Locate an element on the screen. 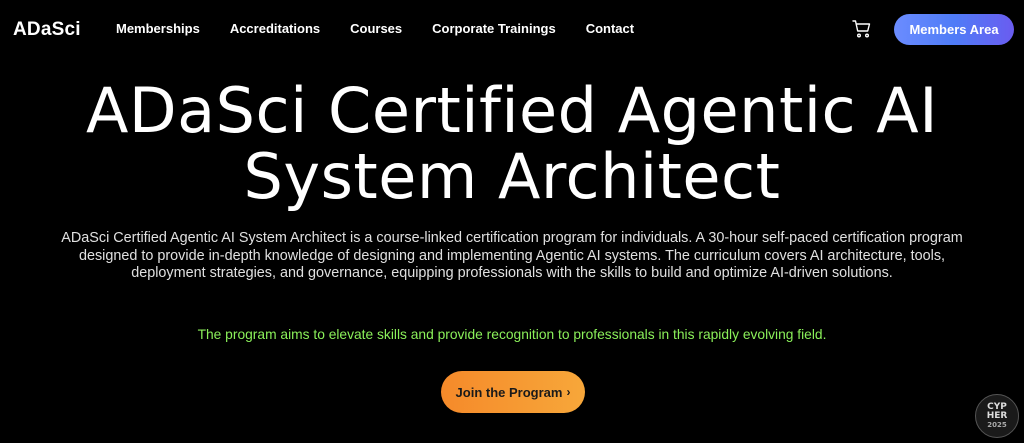  members-area-button: Members Area is located at coordinates (954, 29).